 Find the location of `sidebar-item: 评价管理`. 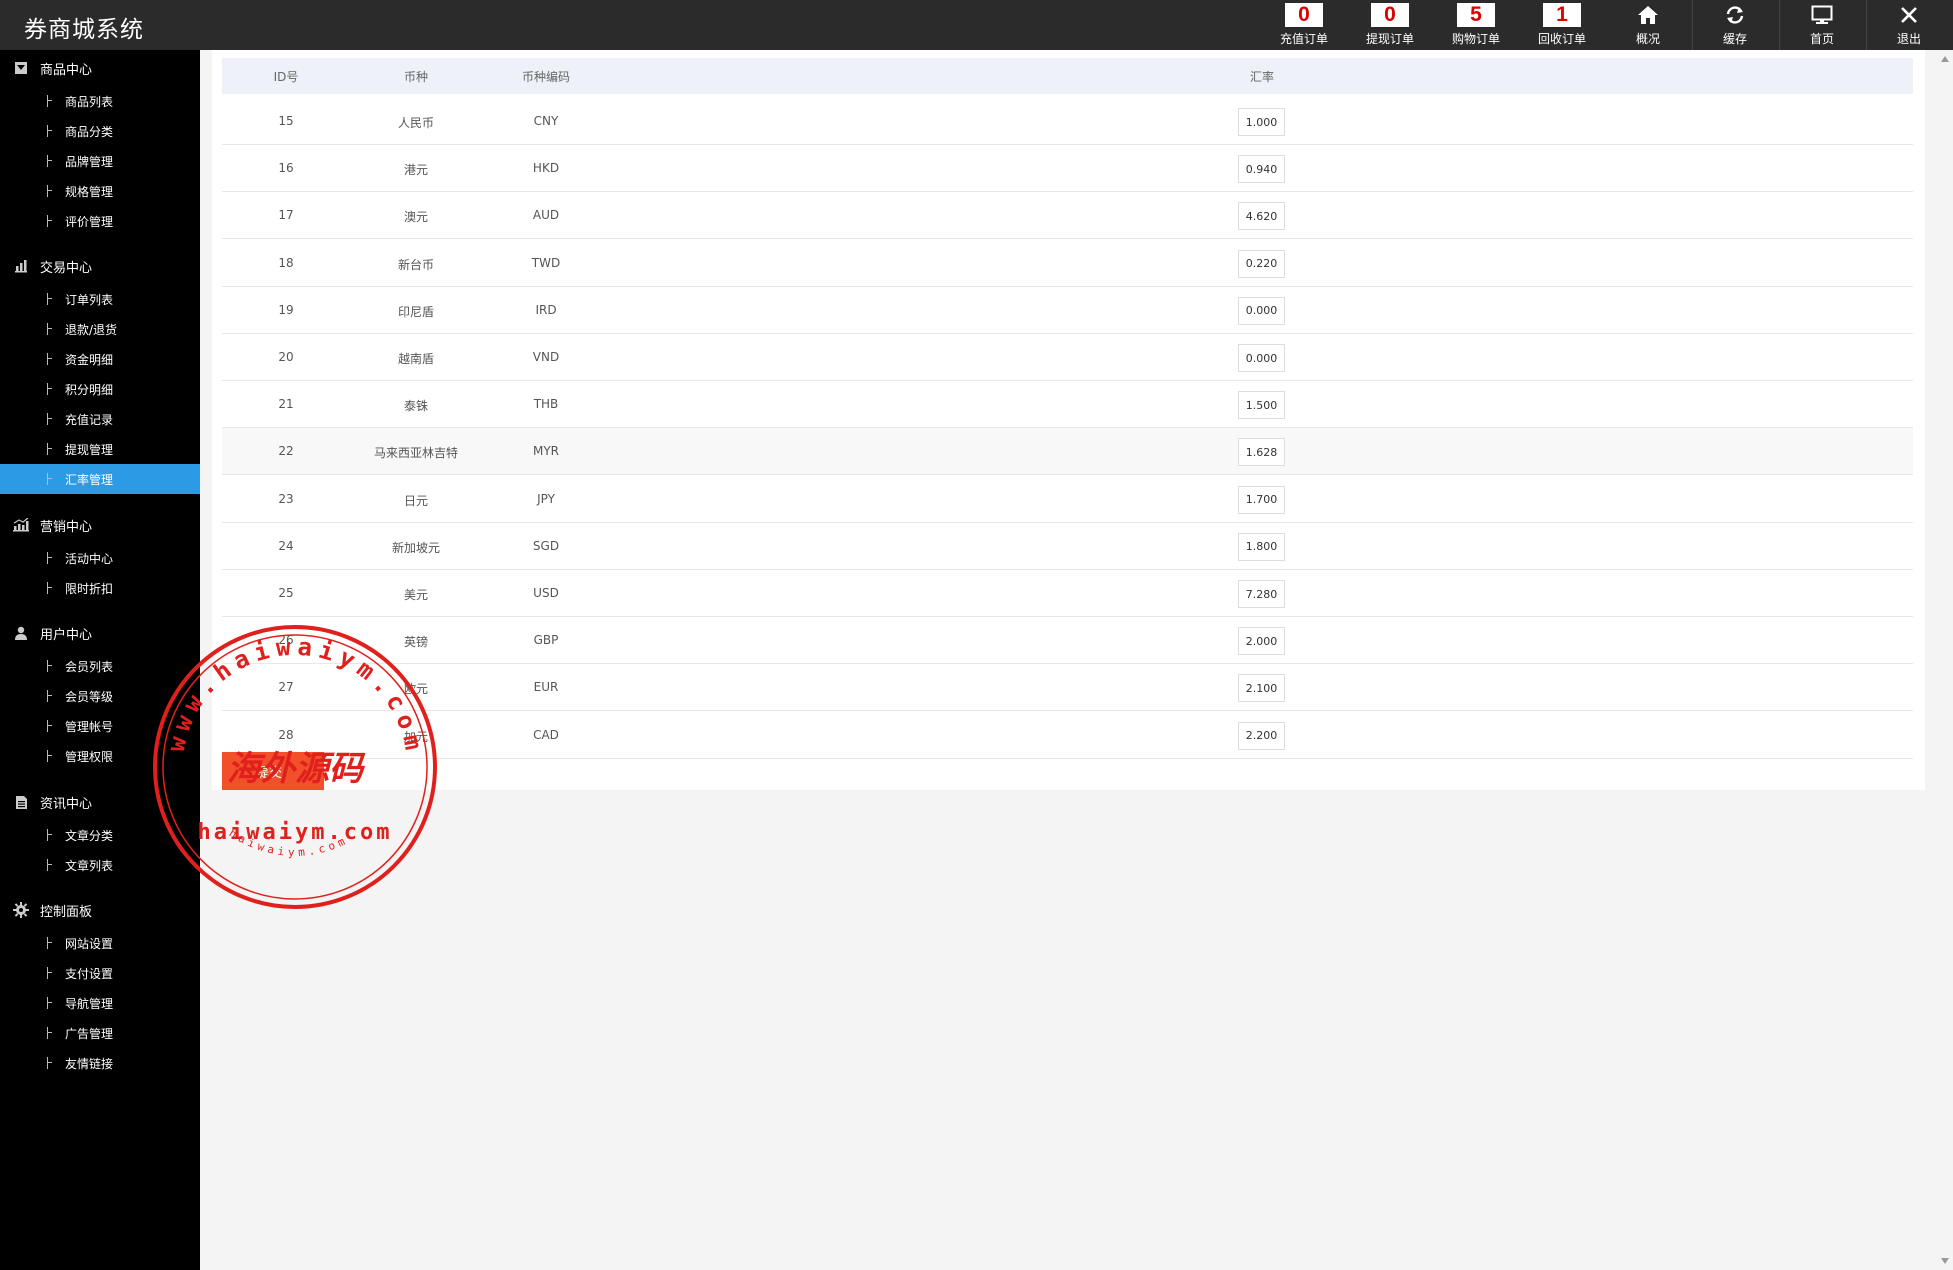

sidebar-item: 评价管理 is located at coordinates (100, 221).